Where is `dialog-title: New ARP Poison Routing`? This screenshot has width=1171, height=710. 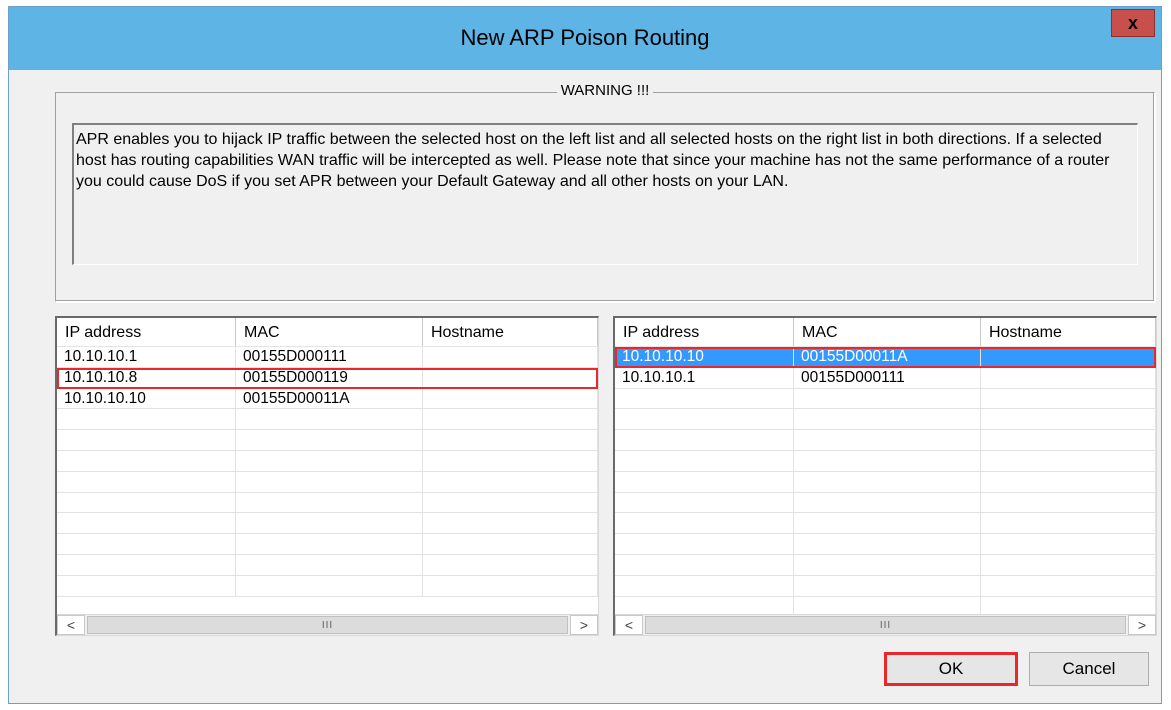 dialog-title: New ARP Poison Routing is located at coordinates (585, 37).